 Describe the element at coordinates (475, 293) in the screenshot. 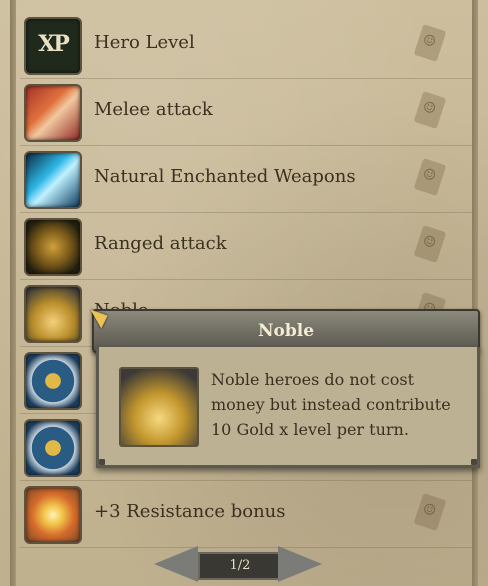

I see `panel-frame-right` at that location.